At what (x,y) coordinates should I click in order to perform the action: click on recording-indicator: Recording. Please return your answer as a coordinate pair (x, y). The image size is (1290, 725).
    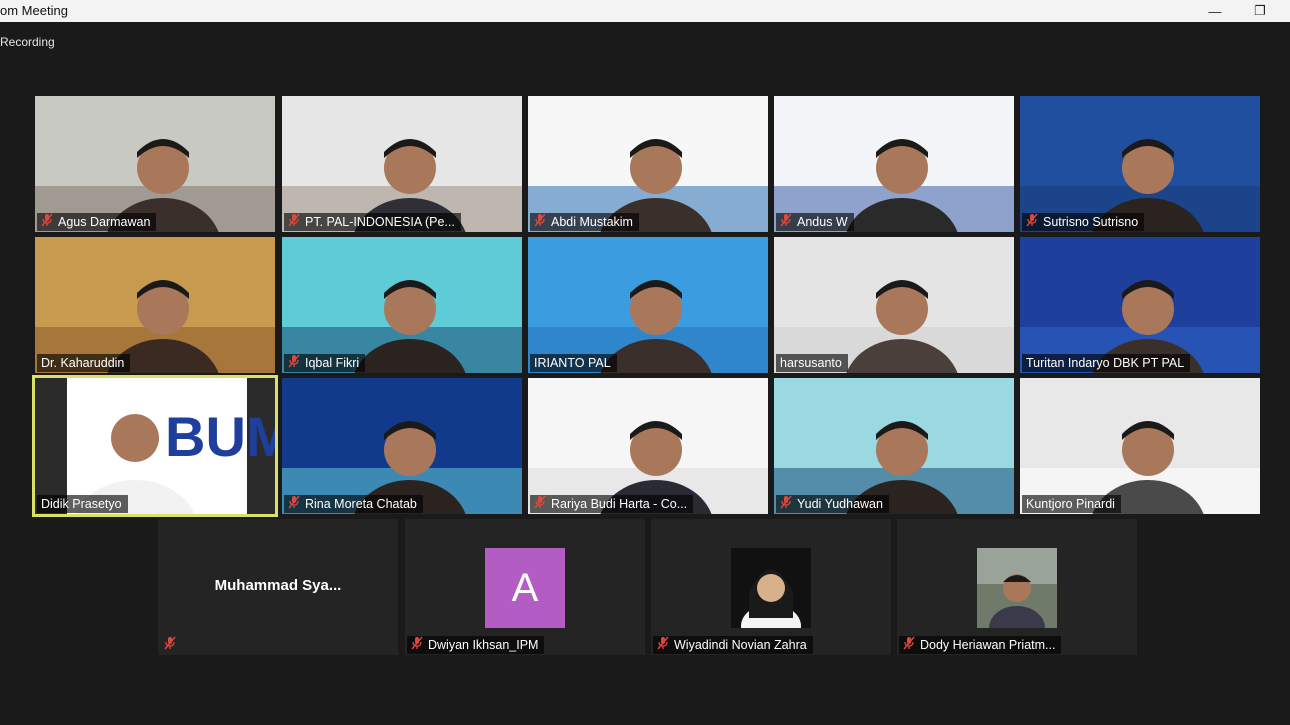
    Looking at the image, I should click on (27, 42).